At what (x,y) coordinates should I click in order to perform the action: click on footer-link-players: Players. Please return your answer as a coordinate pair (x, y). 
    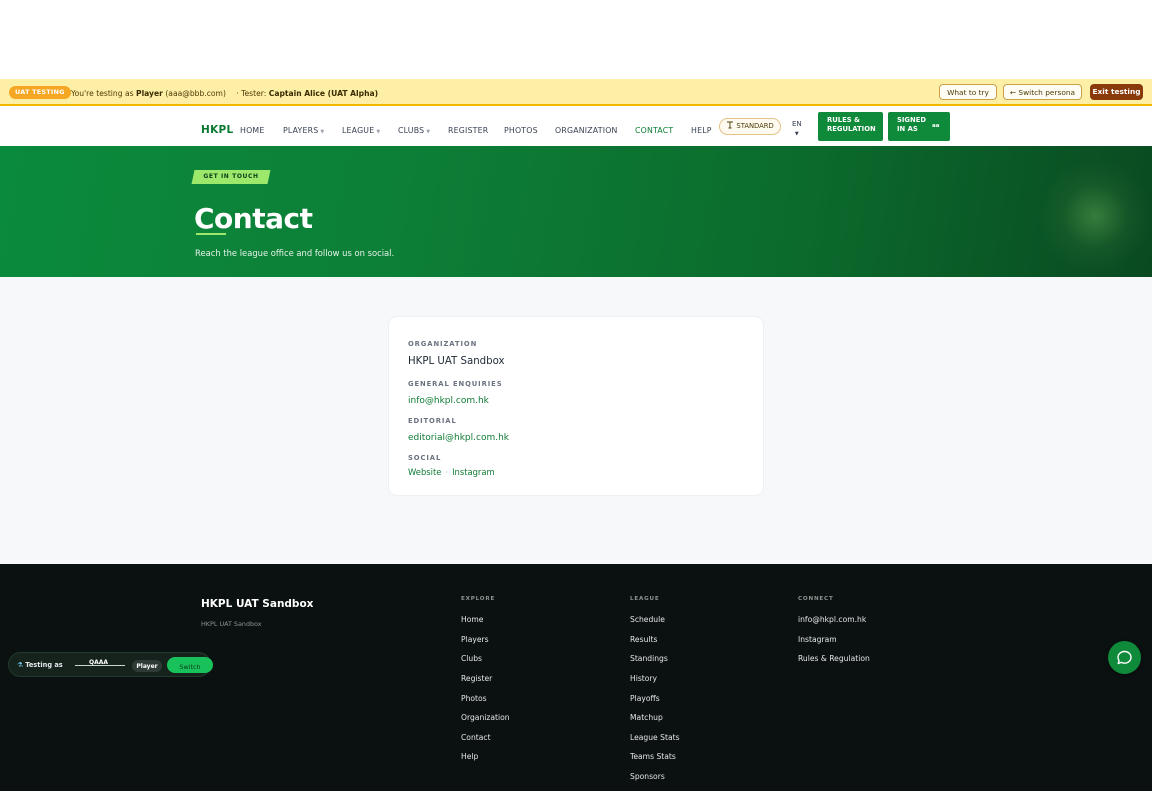
    Looking at the image, I should click on (475, 639).